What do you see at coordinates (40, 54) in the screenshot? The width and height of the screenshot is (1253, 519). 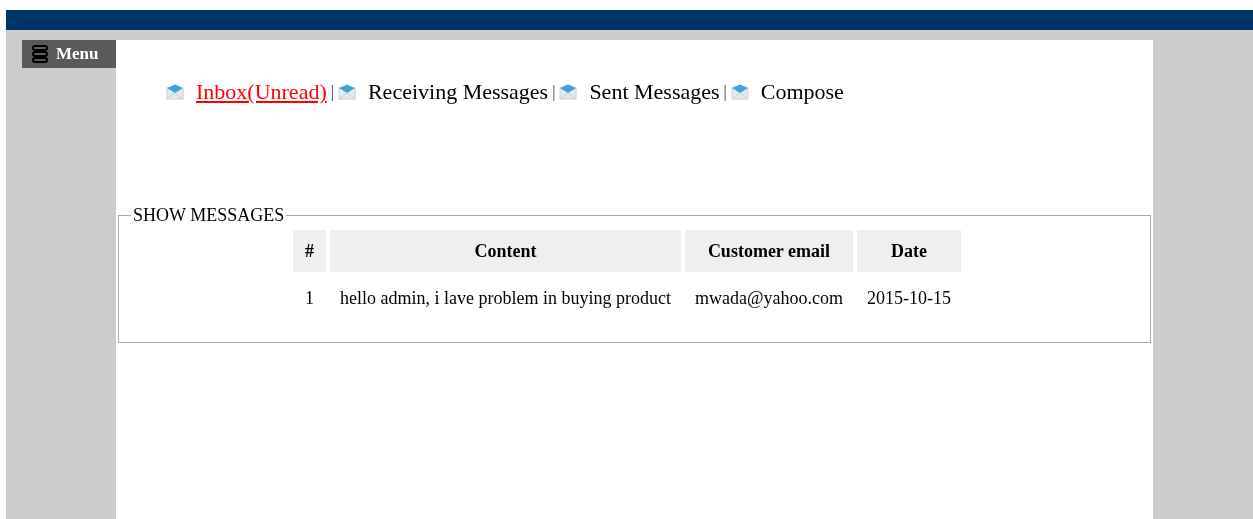 I see `menu-icon` at bounding box center [40, 54].